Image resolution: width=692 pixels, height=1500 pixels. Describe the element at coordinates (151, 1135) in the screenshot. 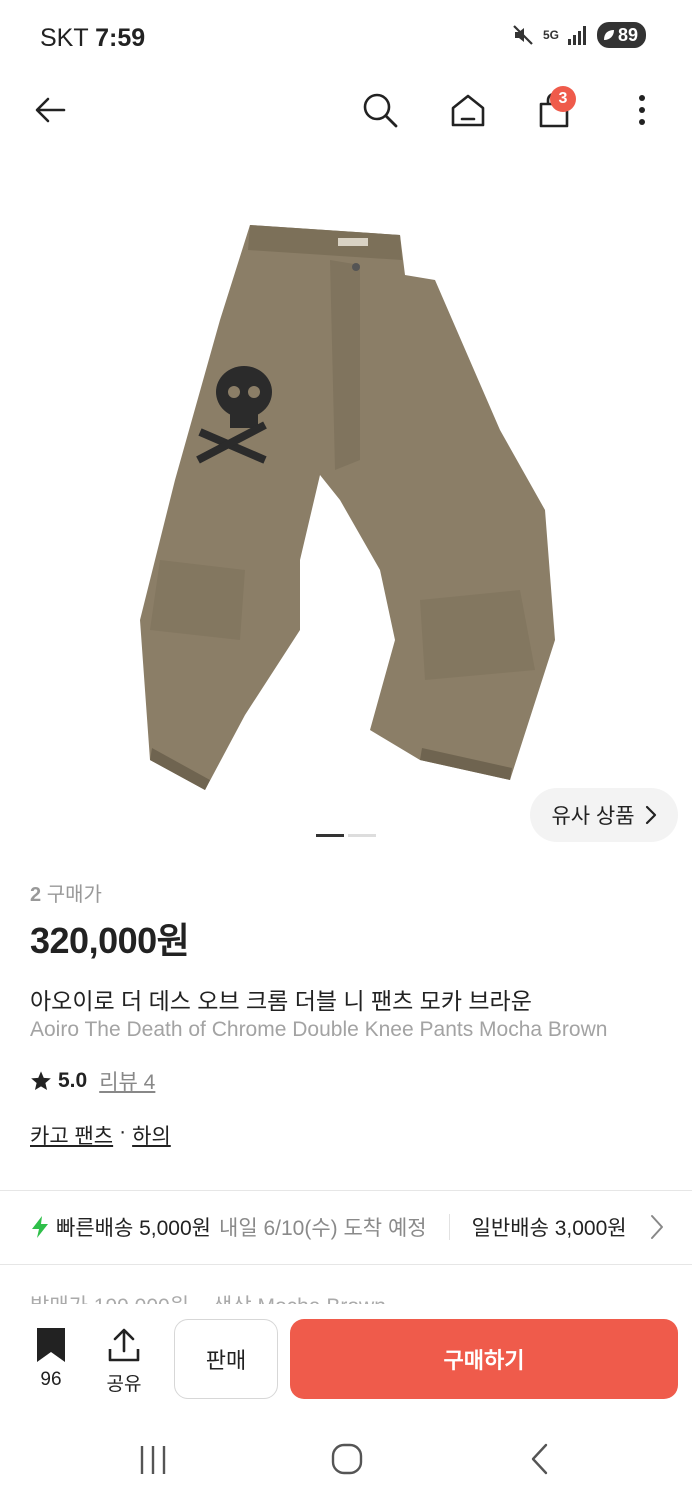

I see `category-link-bottoms: 하의` at that location.